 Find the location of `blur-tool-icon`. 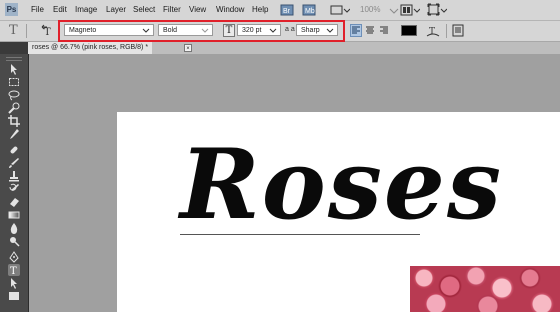

blur-tool-icon is located at coordinates (14, 228).